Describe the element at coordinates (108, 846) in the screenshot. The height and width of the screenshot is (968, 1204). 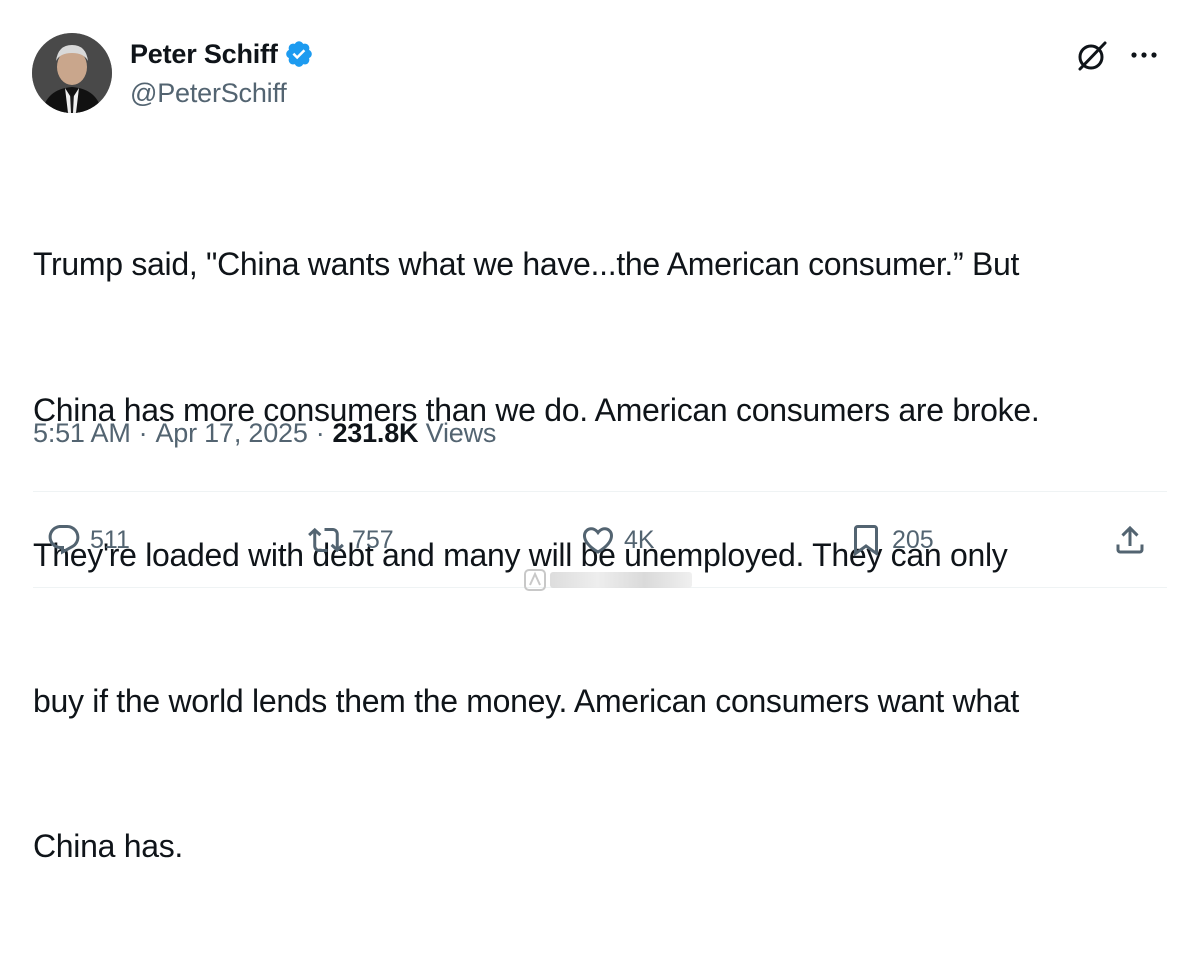
I see `tweet-text-line: China has.` at that location.